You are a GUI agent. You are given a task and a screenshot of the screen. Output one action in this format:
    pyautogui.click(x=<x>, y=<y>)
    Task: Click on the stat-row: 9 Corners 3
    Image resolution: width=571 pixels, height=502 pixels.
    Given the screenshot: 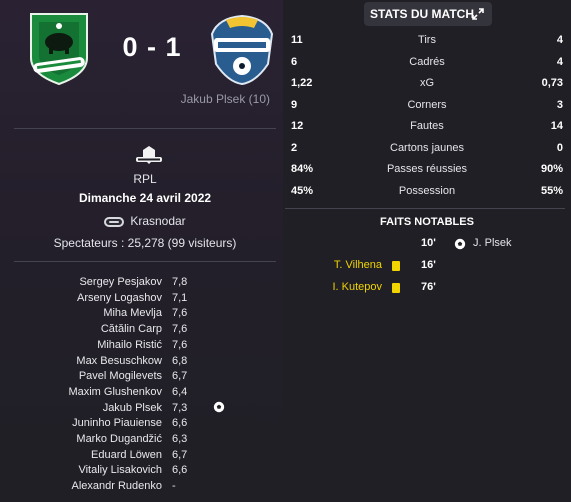 What is the action you would take?
    pyautogui.click(x=427, y=107)
    